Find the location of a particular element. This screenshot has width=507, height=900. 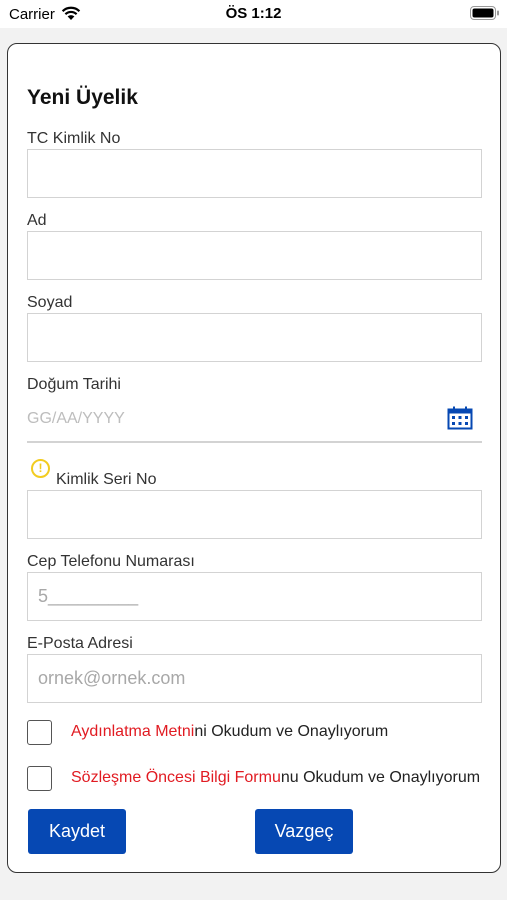

name-label: Ad is located at coordinates (37, 220).